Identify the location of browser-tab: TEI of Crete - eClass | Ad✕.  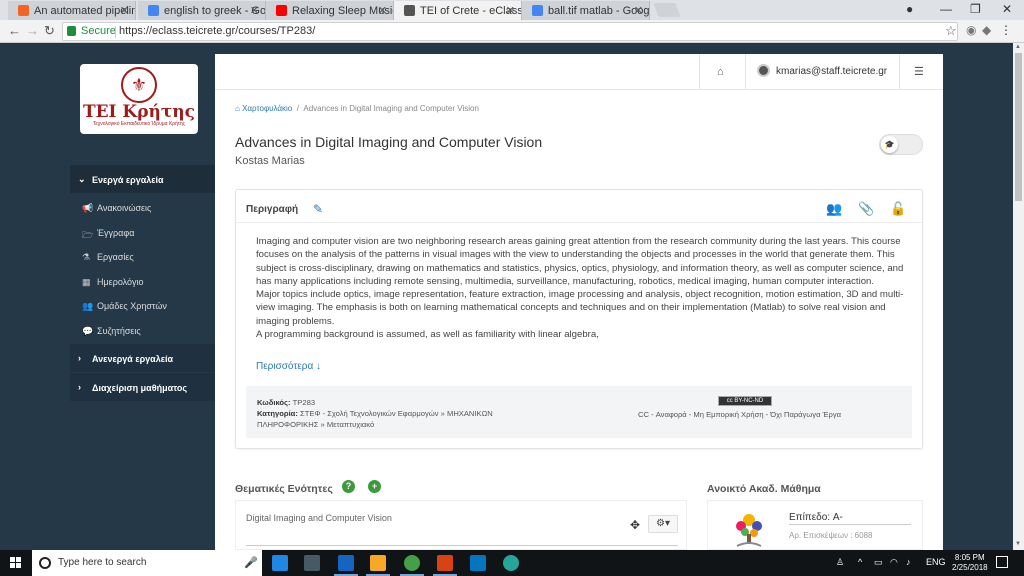
(458, 10).